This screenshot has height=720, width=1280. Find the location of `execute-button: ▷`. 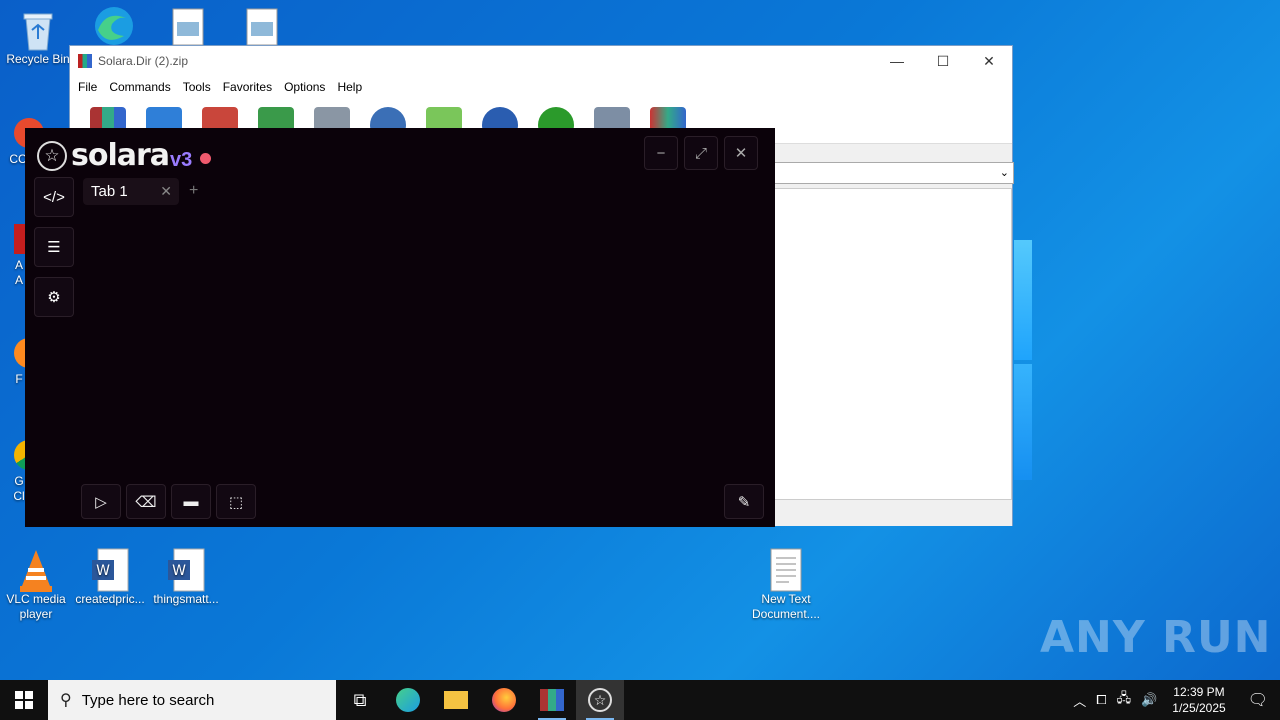

execute-button: ▷ is located at coordinates (101, 501).